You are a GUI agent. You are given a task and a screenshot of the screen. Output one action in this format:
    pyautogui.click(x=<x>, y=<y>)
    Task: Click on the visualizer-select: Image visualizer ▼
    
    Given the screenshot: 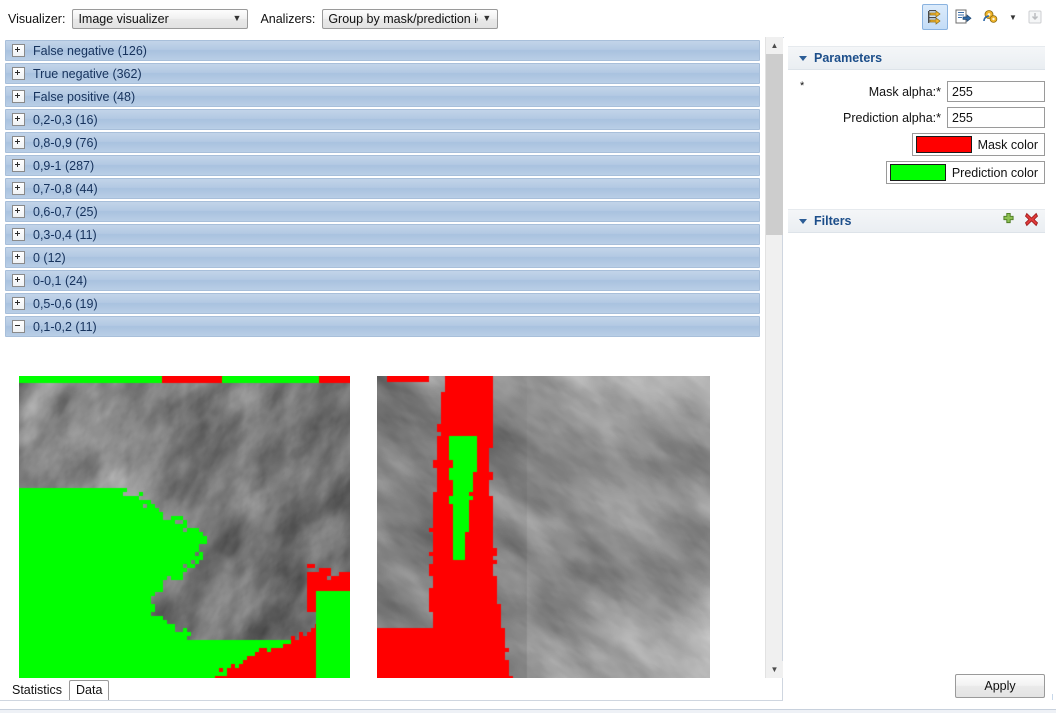 What is the action you would take?
    pyautogui.click(x=160, y=18)
    